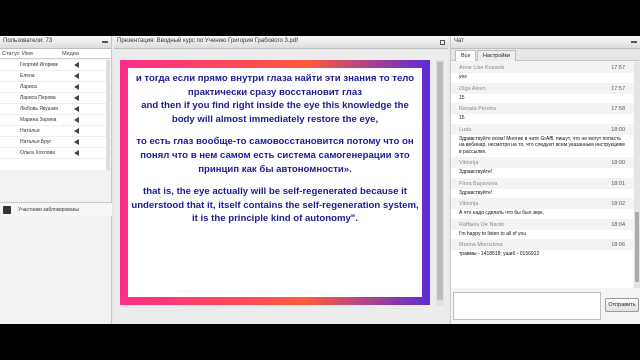 The height and width of the screenshot is (360, 640). I want to click on chat-message: Anne Lise Kvaavik 17:57 yes, so click(542, 72).